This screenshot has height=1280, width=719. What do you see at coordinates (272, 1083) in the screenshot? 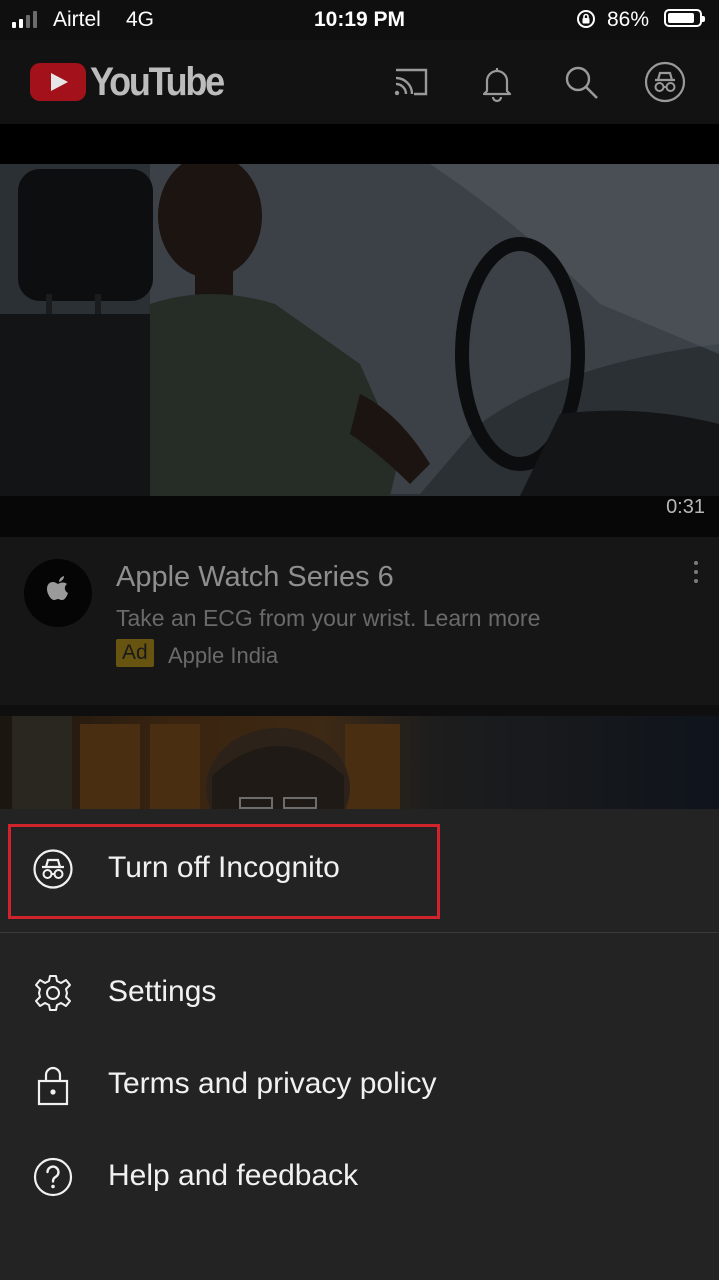
I see `menu-item-label: Terms and privacy policy` at bounding box center [272, 1083].